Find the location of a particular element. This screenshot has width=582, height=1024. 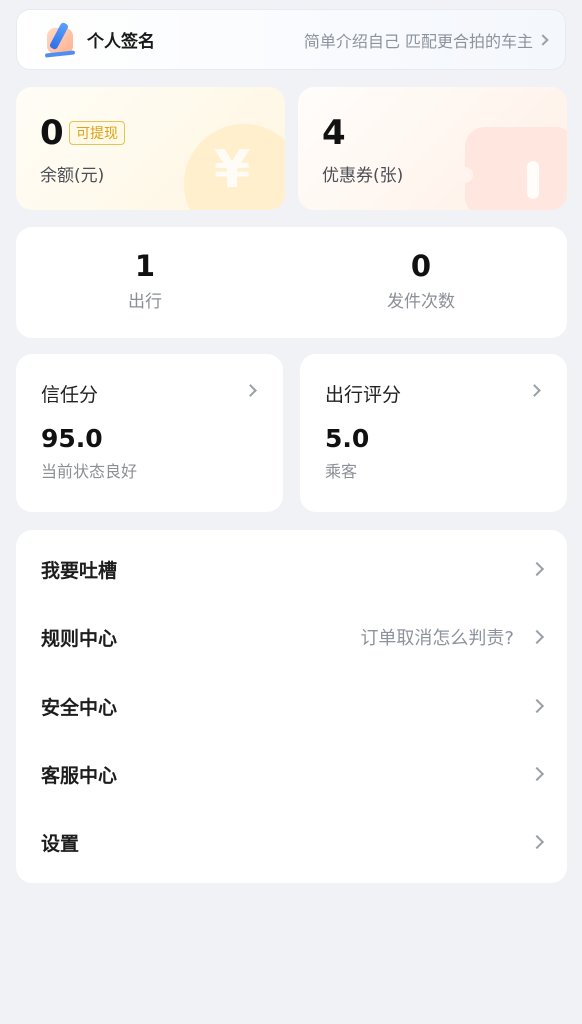

balance-card: ¥ 0 可提现 余额(元) is located at coordinates (150, 148).